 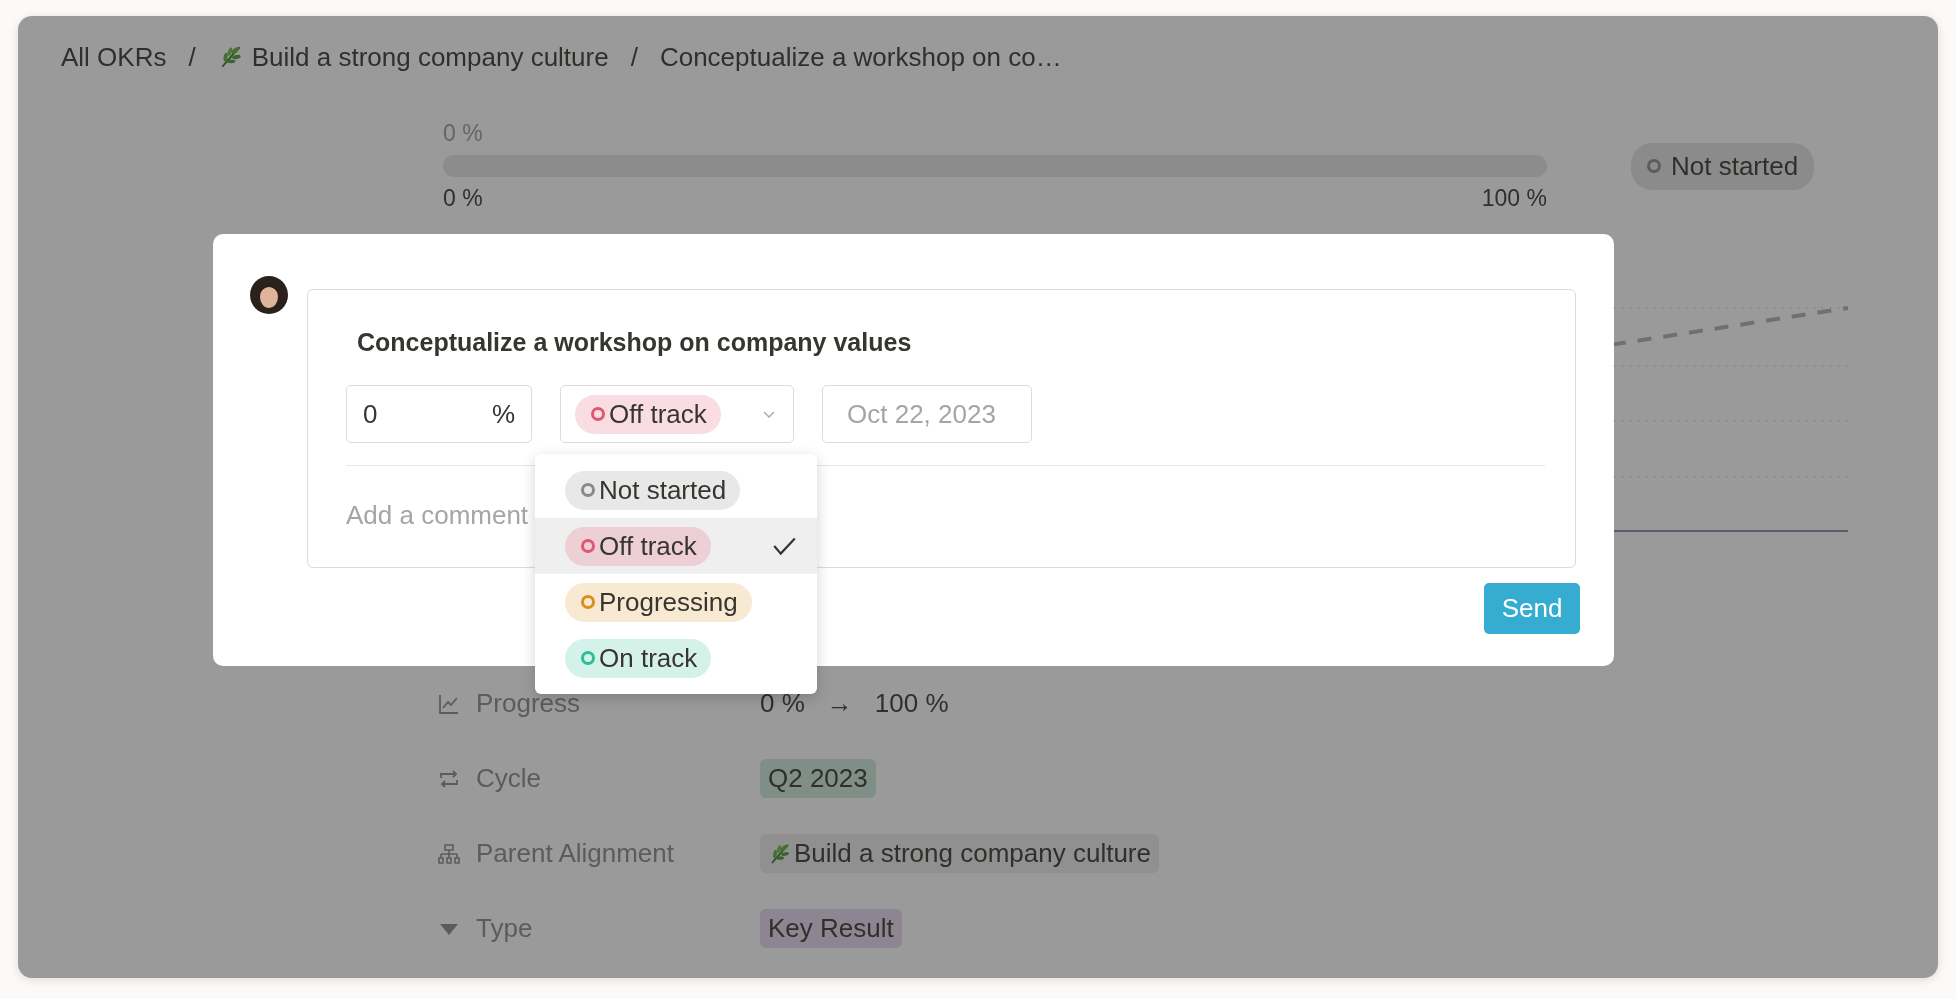 I want to click on property-tag: Build a strong company culture, so click(x=959, y=853).